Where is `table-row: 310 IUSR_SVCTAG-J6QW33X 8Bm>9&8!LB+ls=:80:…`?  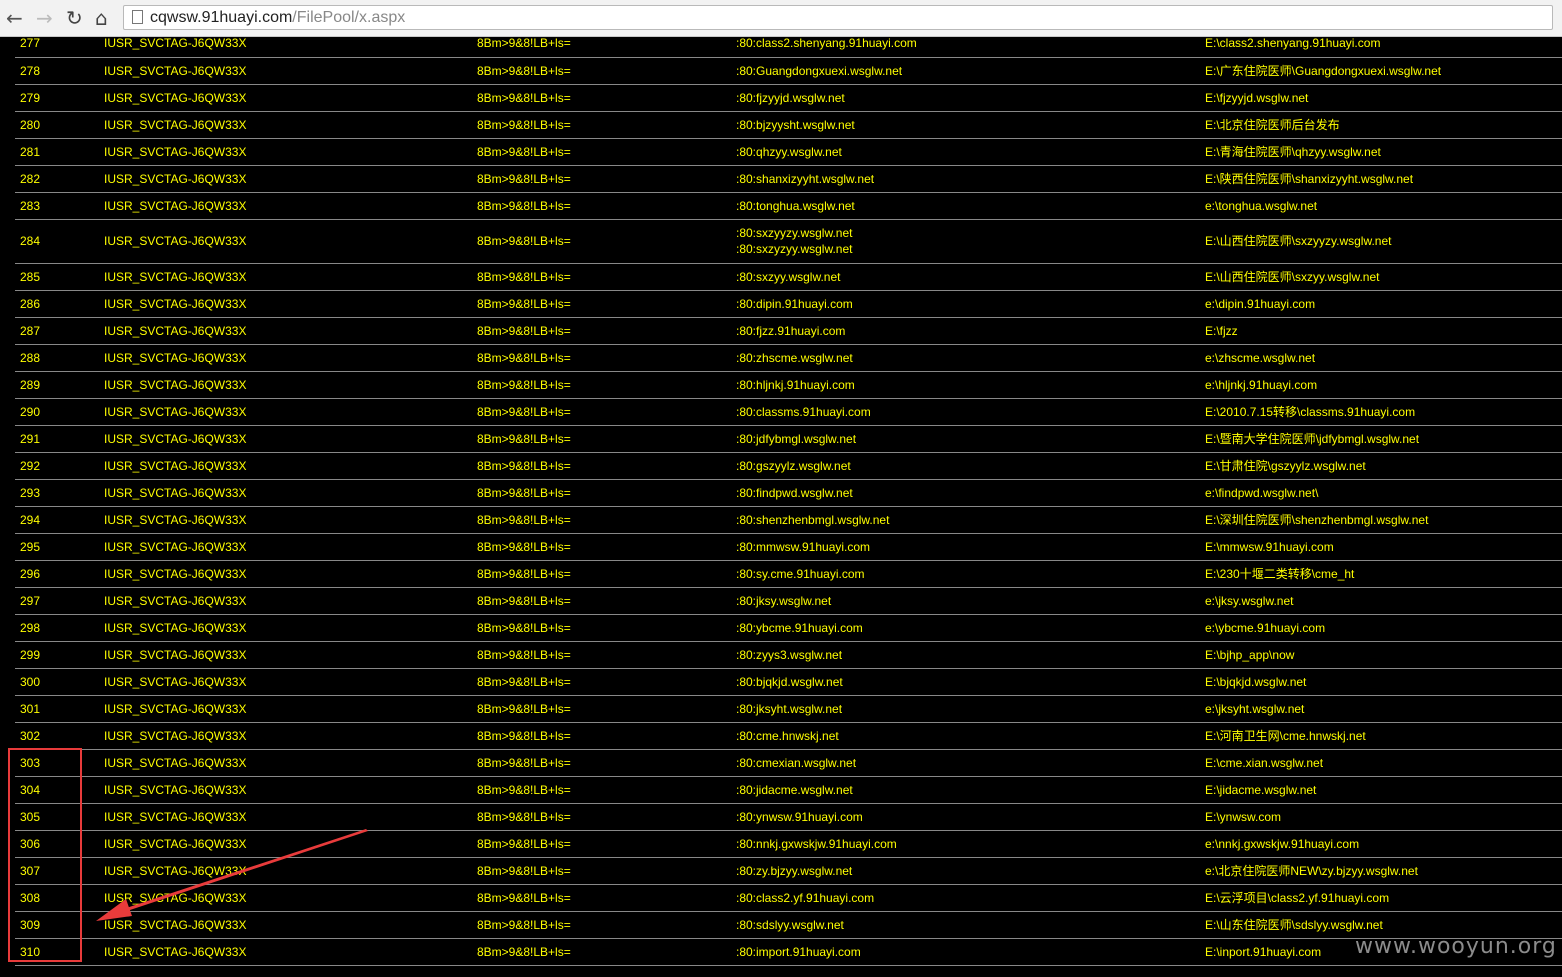 table-row: 310 IUSR_SVCTAG-J6QW33X 8Bm>9&8!LB+ls=:80:… is located at coordinates (781, 952).